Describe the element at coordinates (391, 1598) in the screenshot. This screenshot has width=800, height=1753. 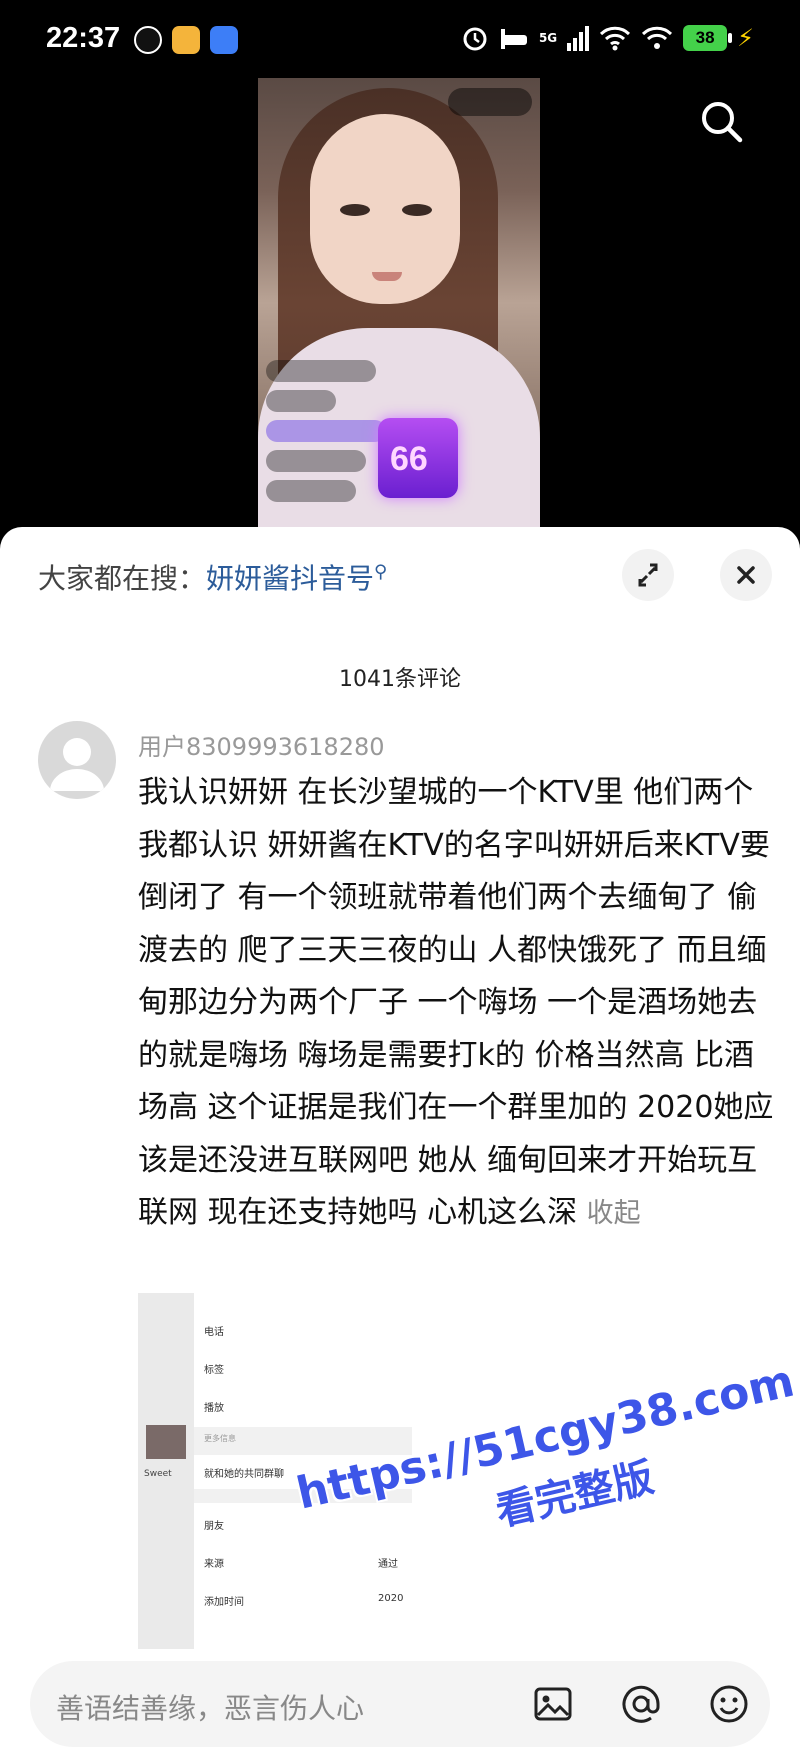
I see `image-menu-value: 2020` at that location.